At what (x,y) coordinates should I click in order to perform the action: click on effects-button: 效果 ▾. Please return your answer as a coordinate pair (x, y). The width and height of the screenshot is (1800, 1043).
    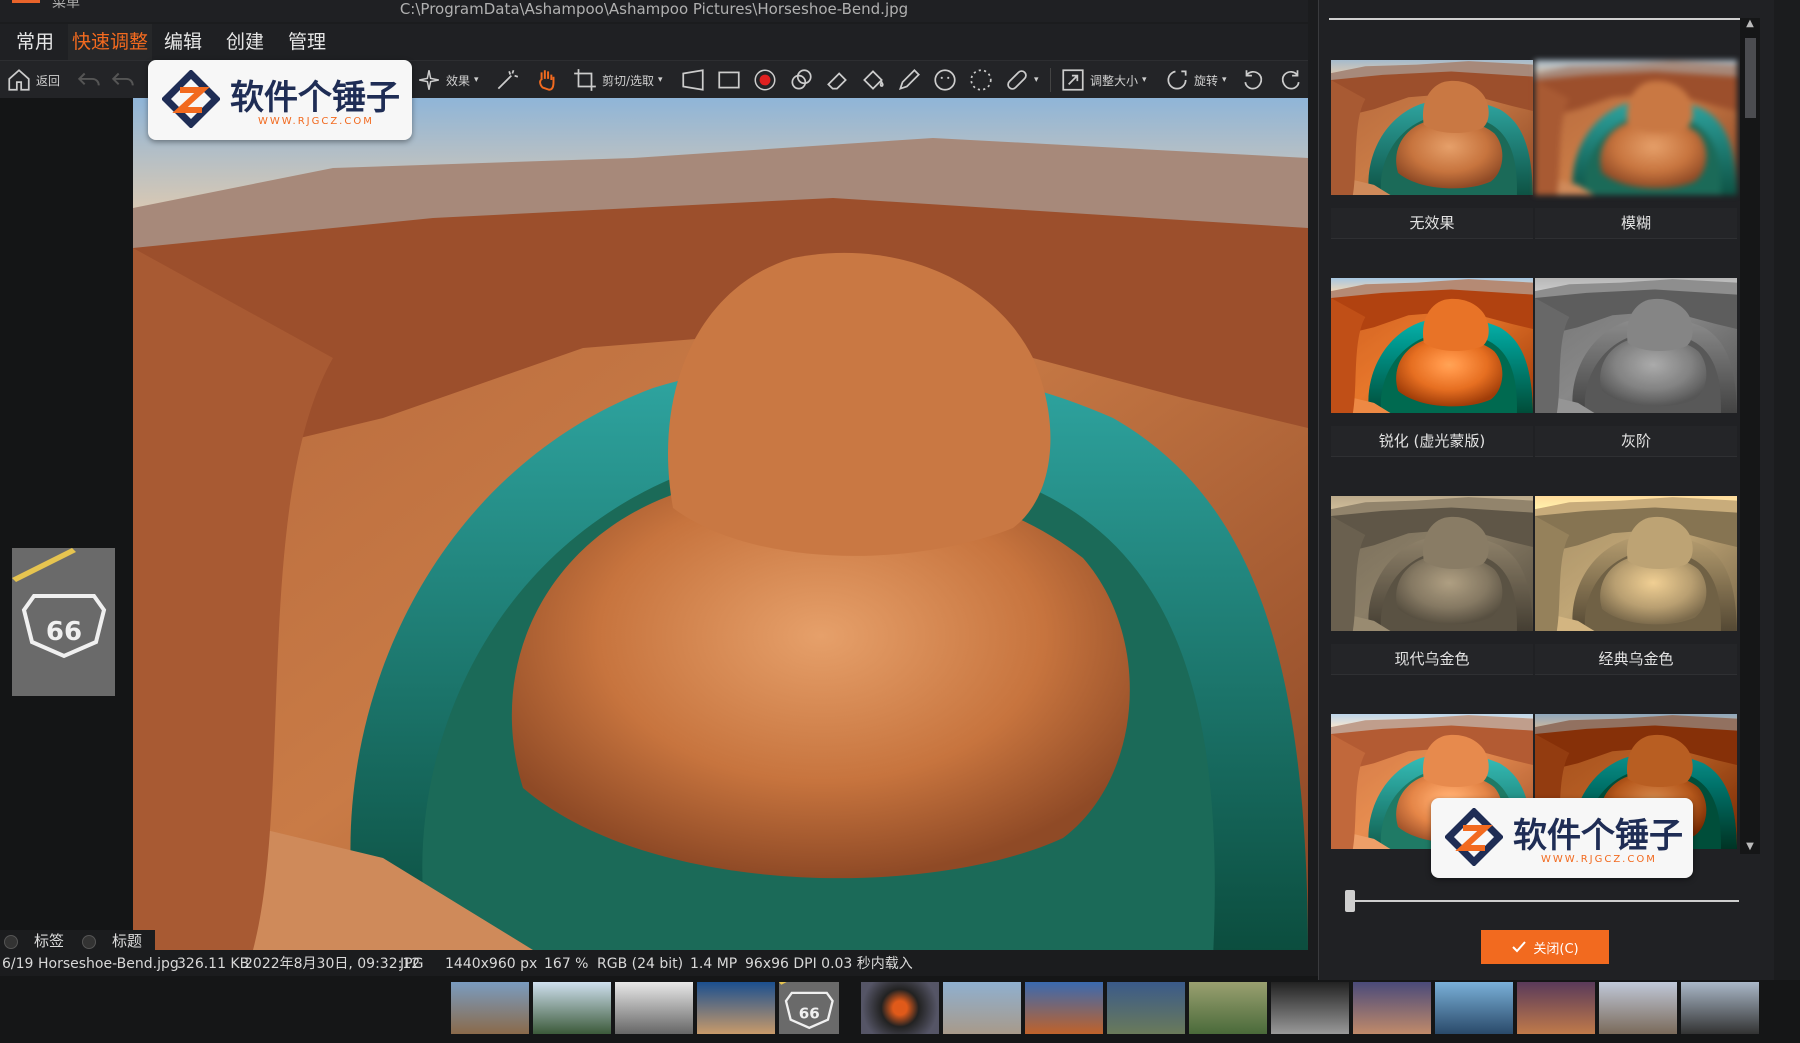
    Looking at the image, I should click on (447, 80).